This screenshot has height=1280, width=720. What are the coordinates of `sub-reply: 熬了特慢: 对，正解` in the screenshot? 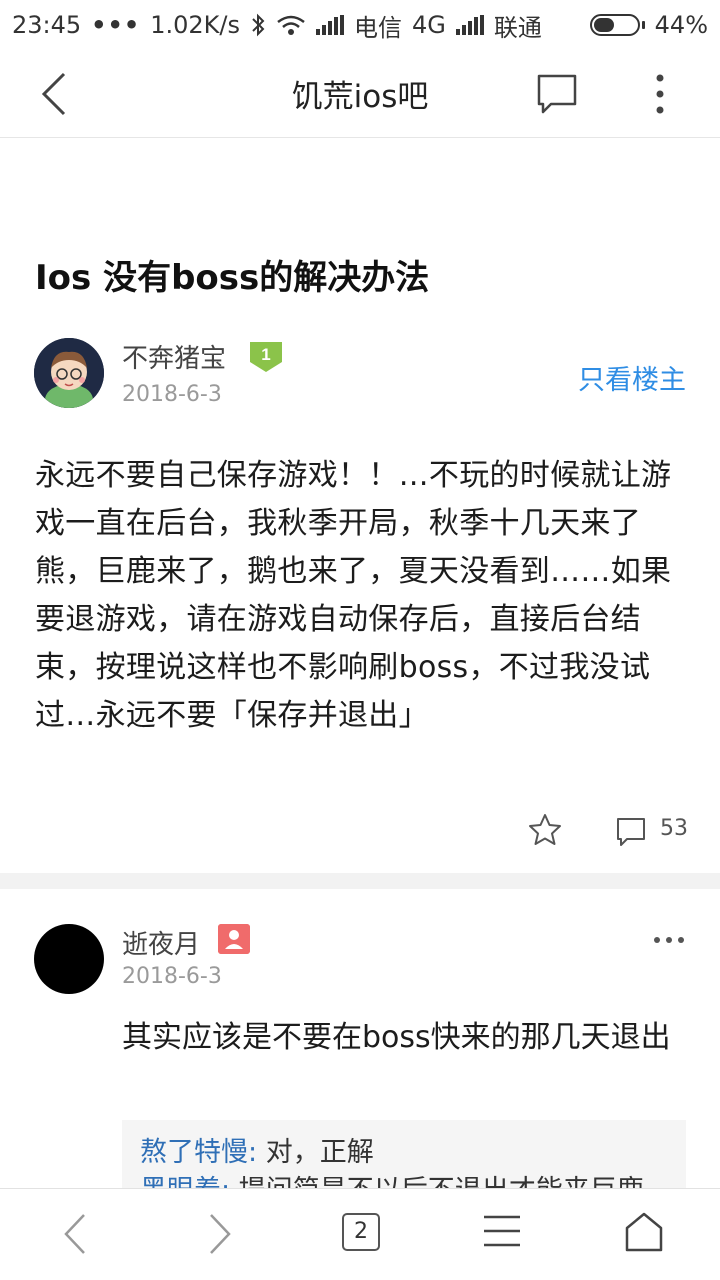 It's located at (404, 1153).